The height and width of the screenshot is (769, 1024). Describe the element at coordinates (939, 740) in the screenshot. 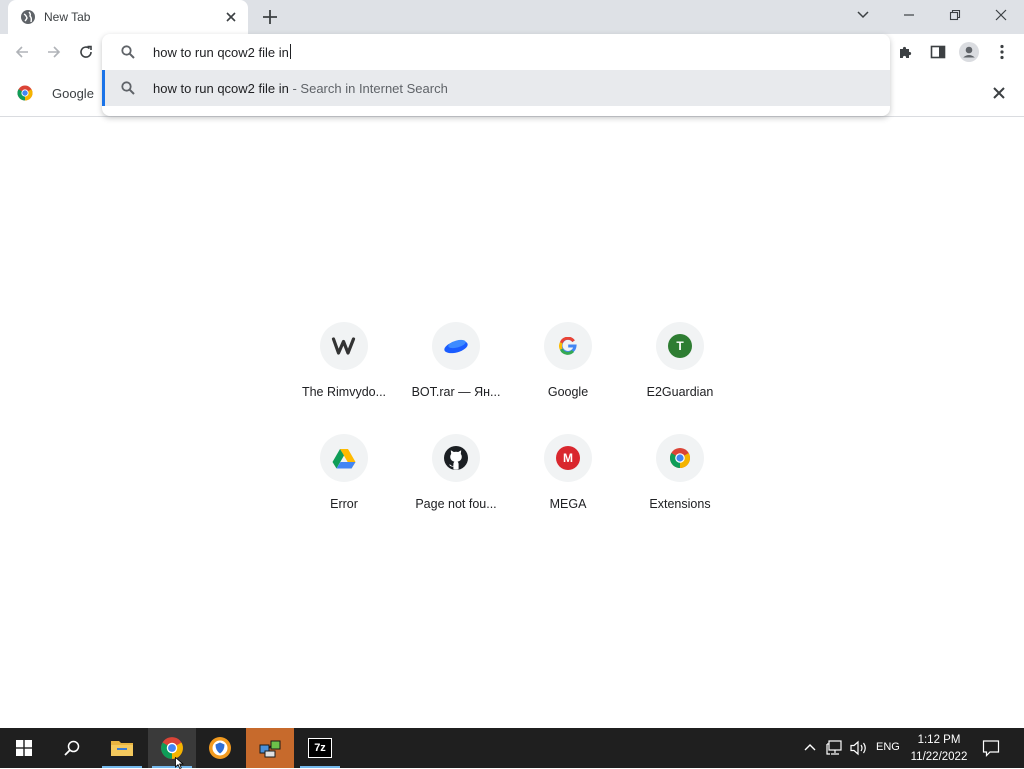

I see `clock-time: 1:12 PM` at that location.